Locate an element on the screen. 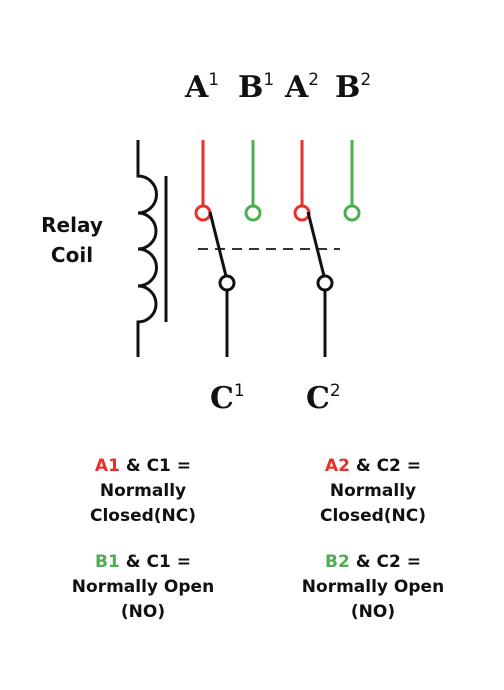 The height and width of the screenshot is (690, 504). pivot-c2 is located at coordinates (325, 283).